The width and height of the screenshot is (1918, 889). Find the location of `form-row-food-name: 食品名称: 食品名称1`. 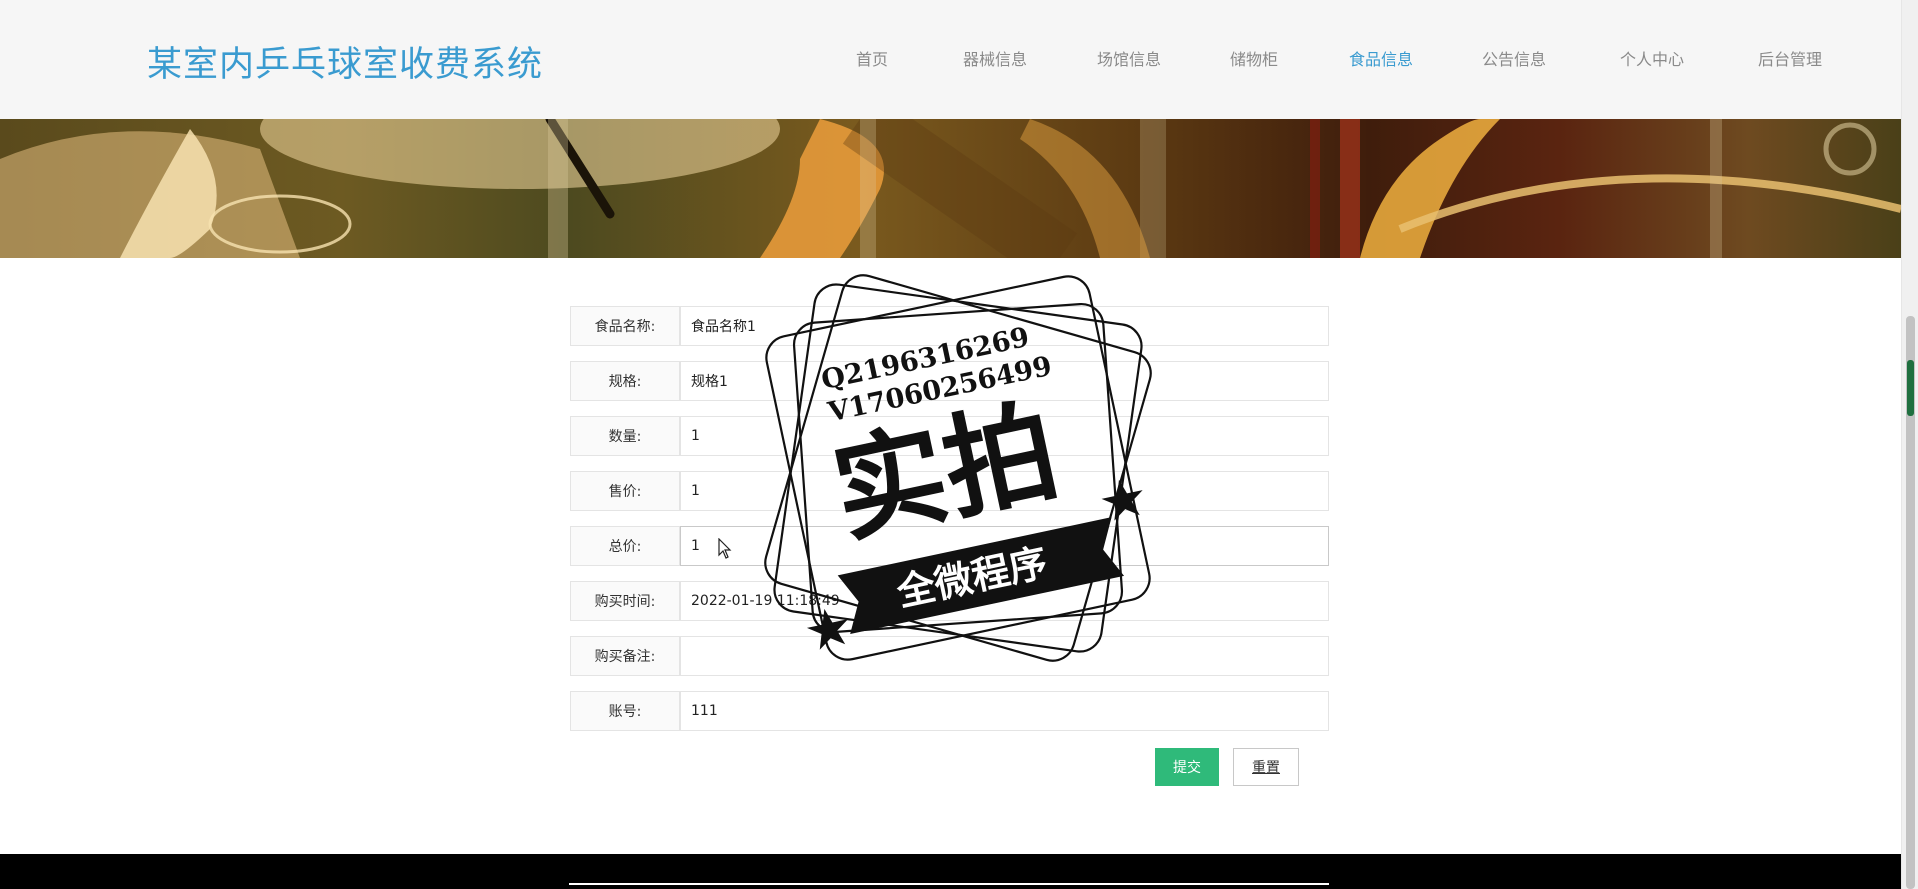

form-row-food-name: 食品名称: 食品名称1 is located at coordinates (949, 326).